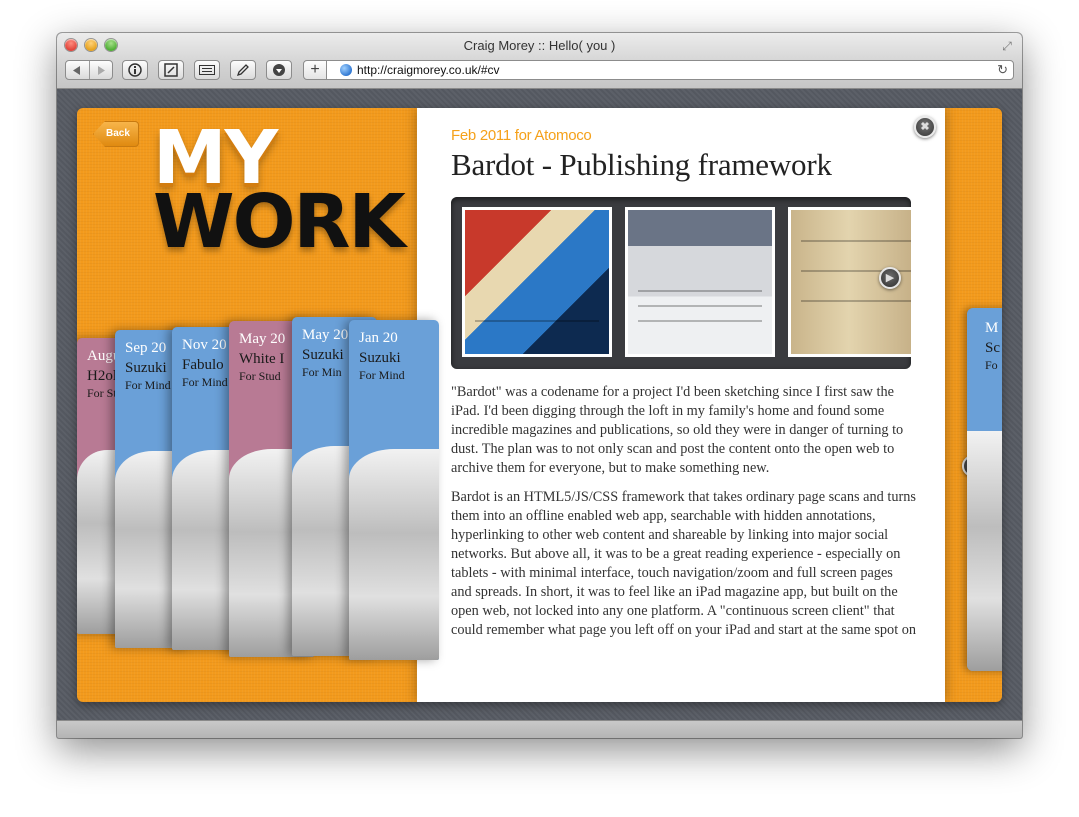 The image size is (1079, 817). Describe the element at coordinates (992, 328) in the screenshot. I see `card-date: M` at that location.